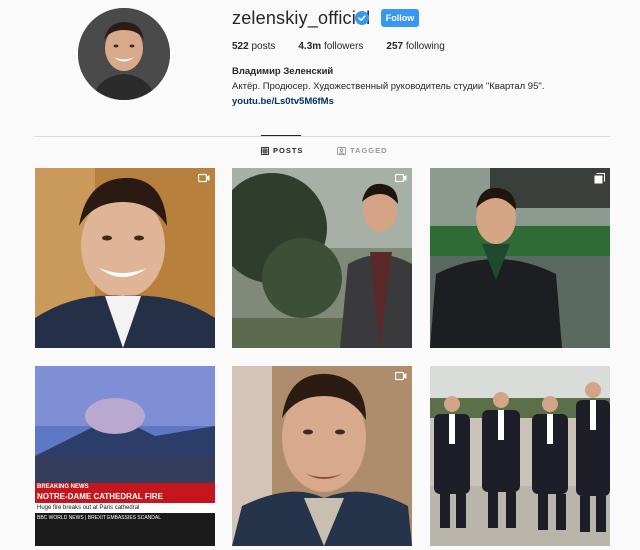 The width and height of the screenshot is (640, 550). Describe the element at coordinates (400, 18) in the screenshot. I see `follow-button: Follow` at that location.